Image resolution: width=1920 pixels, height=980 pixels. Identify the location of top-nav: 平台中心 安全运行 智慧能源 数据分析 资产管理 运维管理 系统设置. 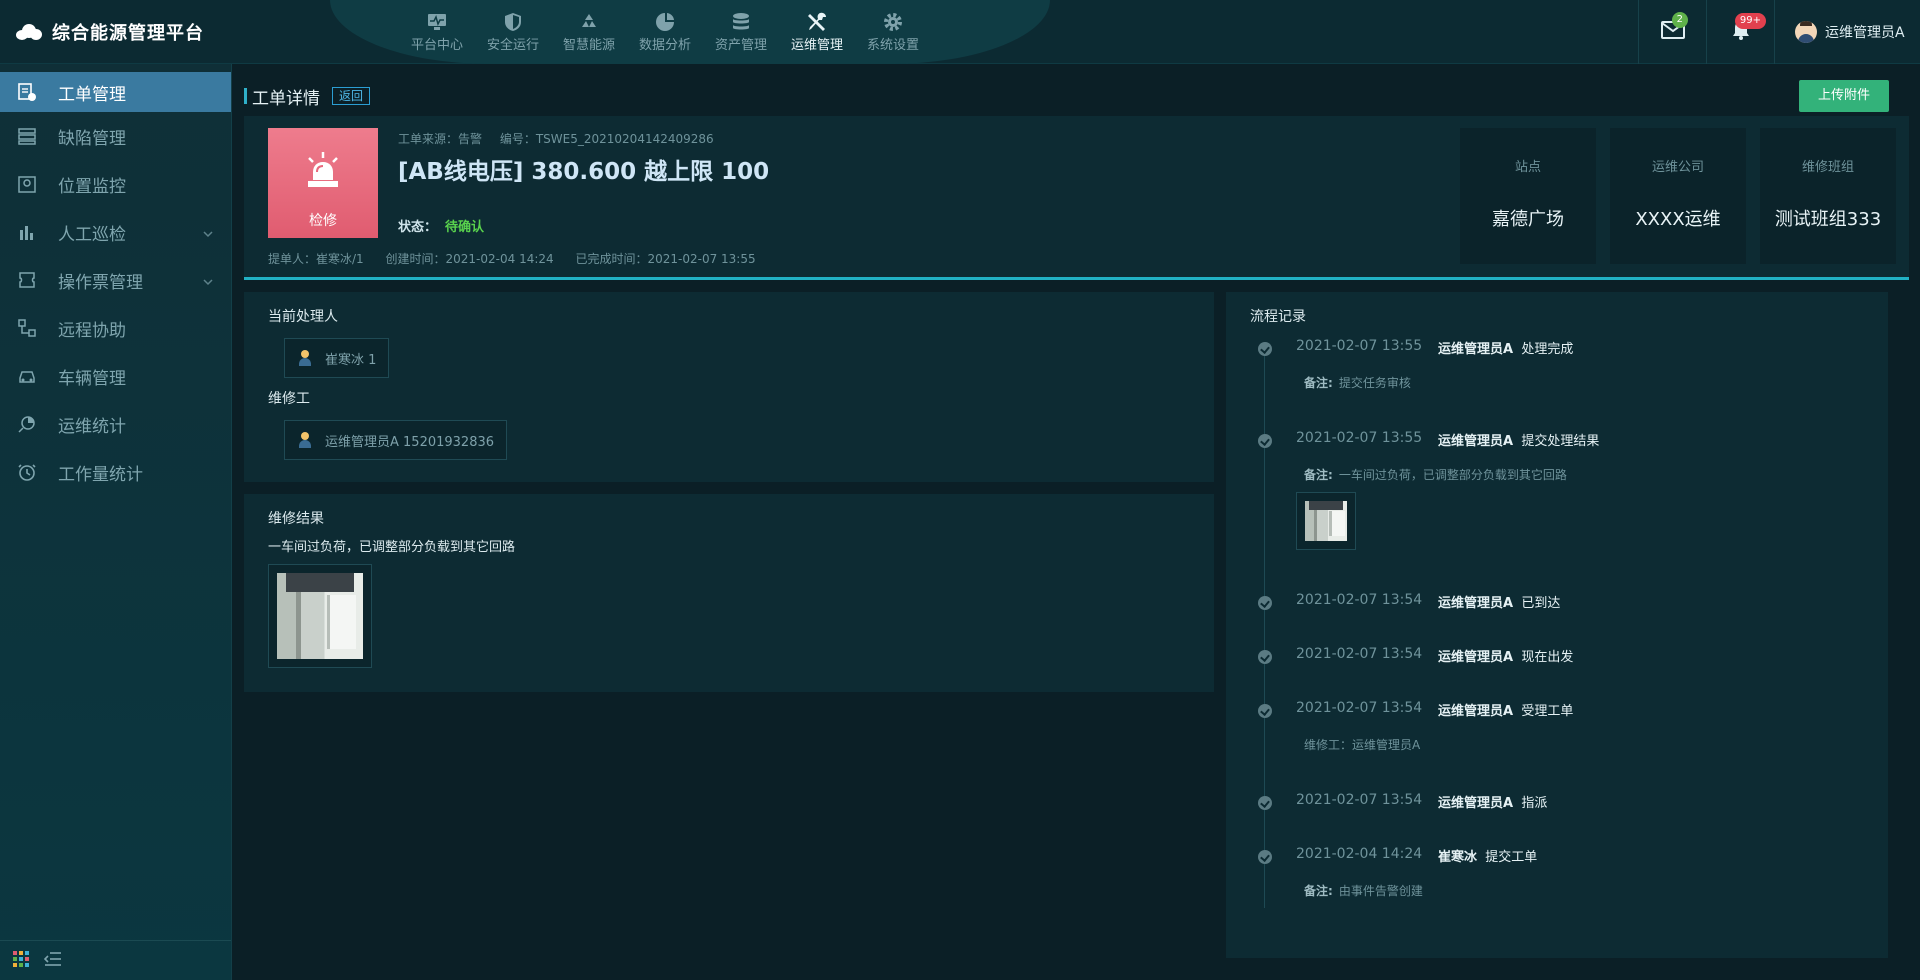
(665, 31).